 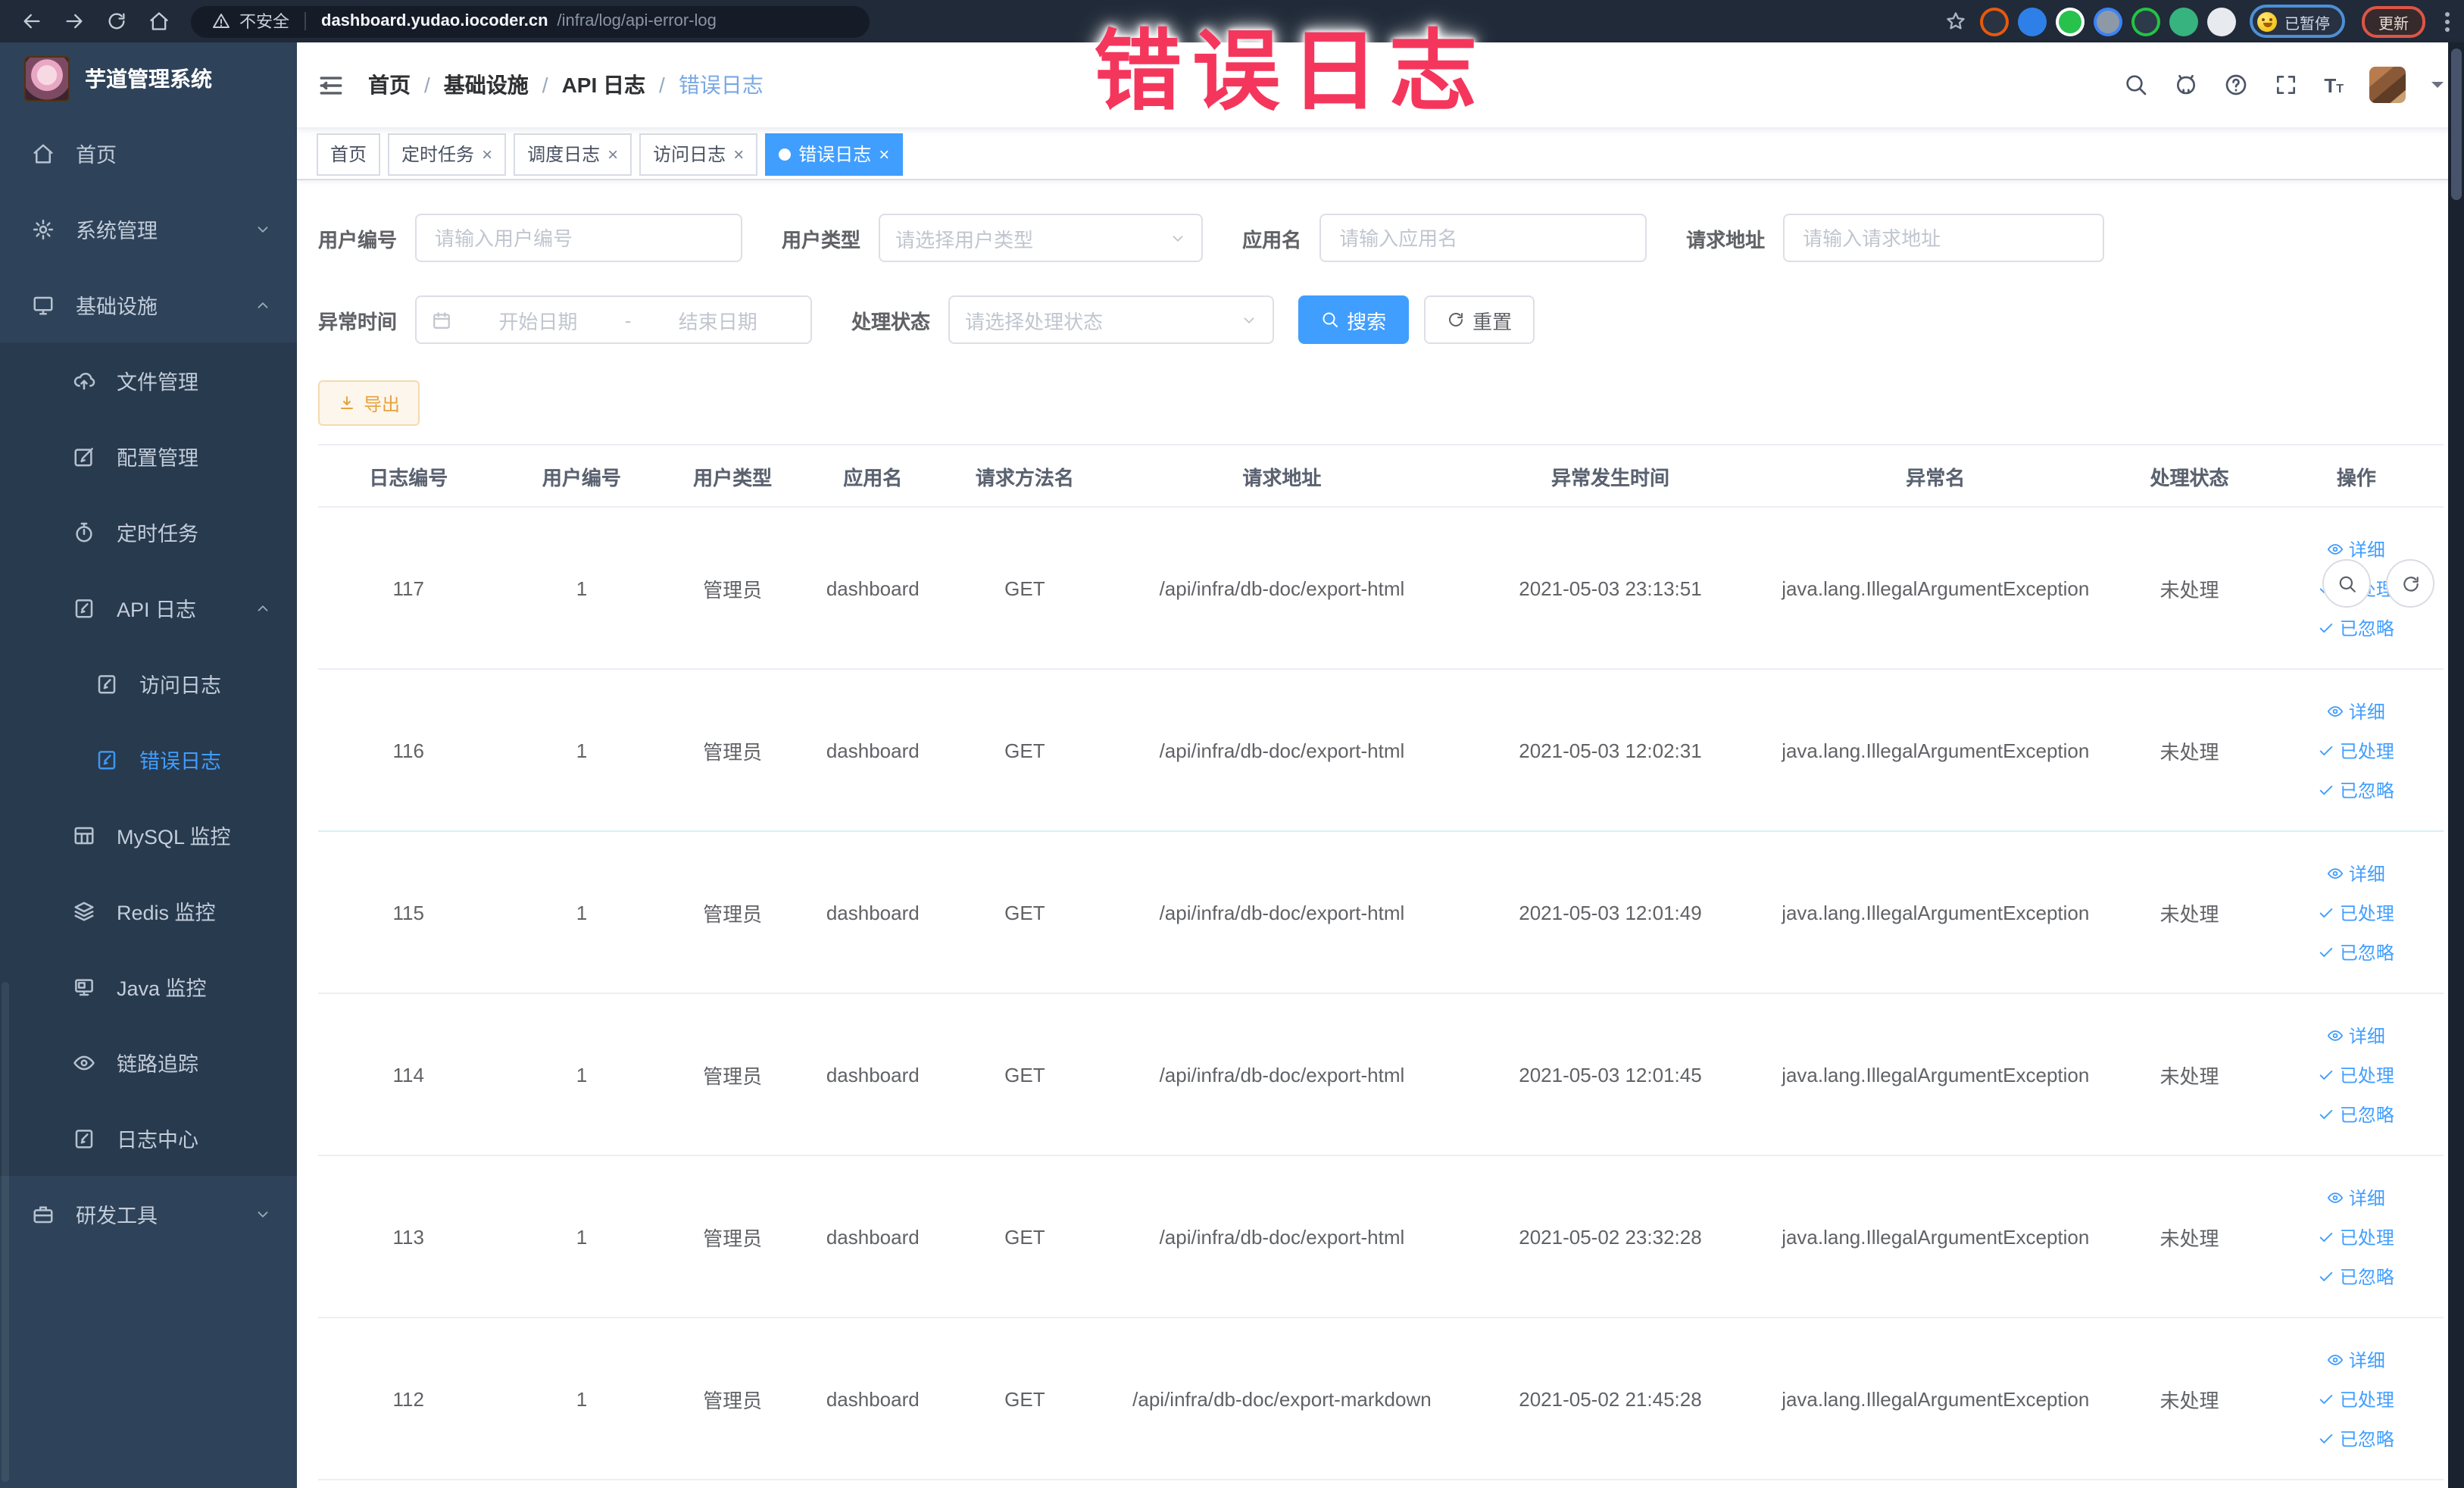 I want to click on ext-green-circle-icon, so click(x=2070, y=21).